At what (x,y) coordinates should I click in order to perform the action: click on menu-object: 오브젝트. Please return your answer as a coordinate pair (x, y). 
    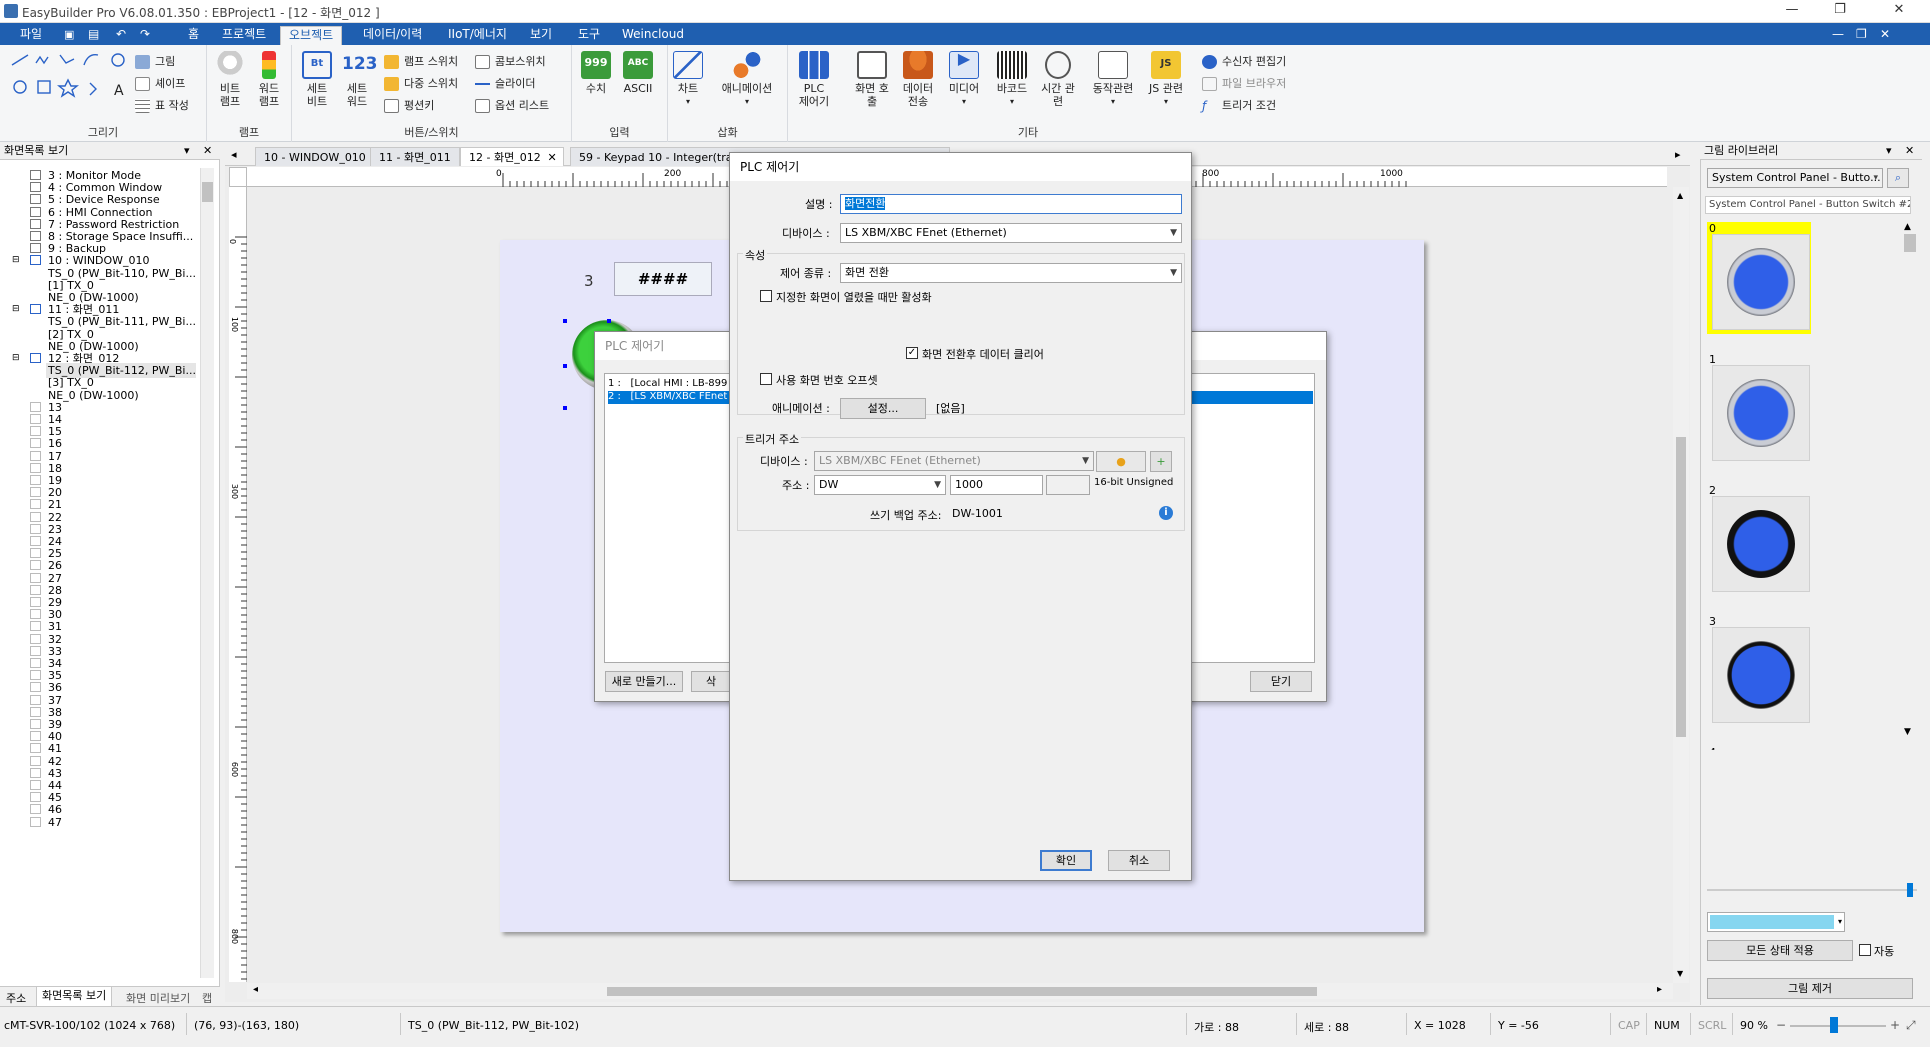
    Looking at the image, I should click on (311, 35).